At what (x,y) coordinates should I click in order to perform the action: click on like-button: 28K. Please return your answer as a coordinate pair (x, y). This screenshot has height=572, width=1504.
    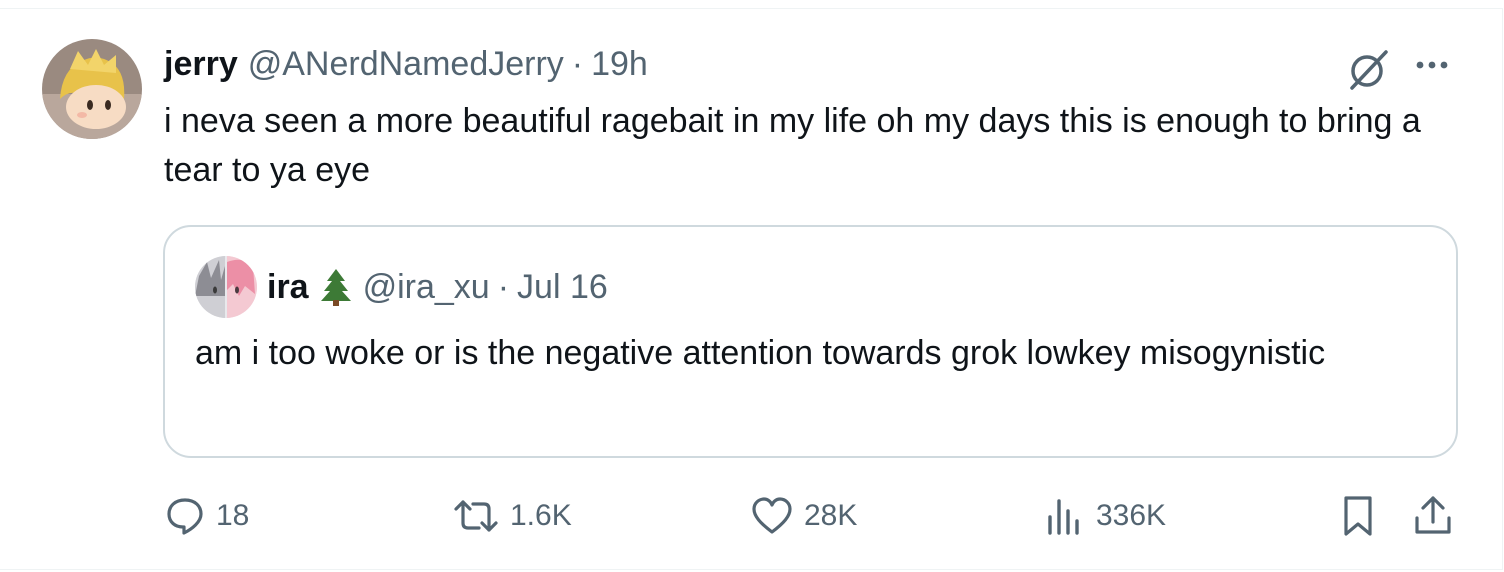
    Looking at the image, I should click on (803, 516).